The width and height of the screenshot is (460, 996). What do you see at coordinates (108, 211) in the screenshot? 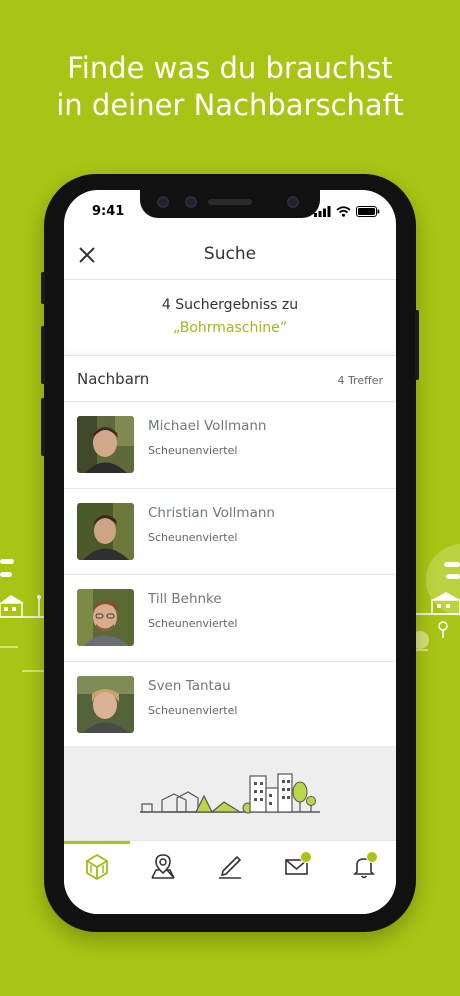
I see `status-time: 9:41` at bounding box center [108, 211].